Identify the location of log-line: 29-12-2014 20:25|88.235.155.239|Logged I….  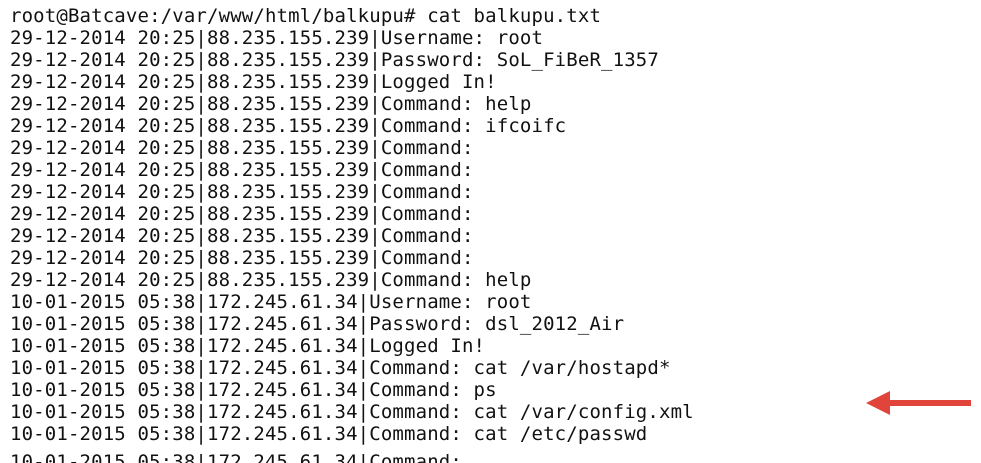
(253, 82).